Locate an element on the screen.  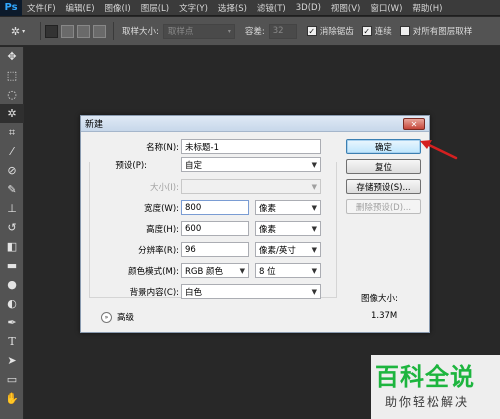
resolution-unit-value: 像素/英寸 is located at coordinates (277, 250).